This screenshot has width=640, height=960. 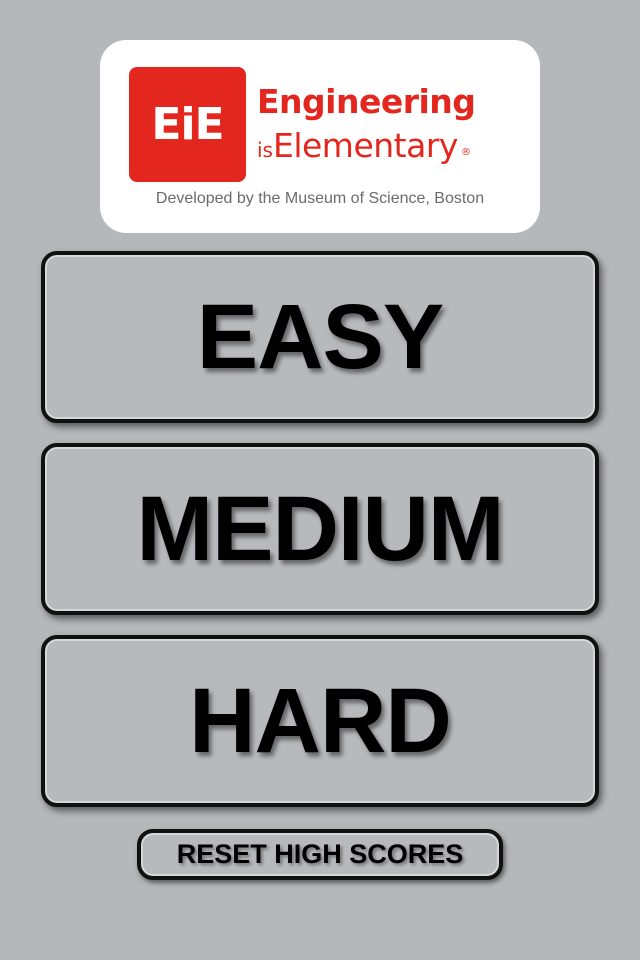 I want to click on logo-engineering-text: Engineering, so click(x=366, y=101).